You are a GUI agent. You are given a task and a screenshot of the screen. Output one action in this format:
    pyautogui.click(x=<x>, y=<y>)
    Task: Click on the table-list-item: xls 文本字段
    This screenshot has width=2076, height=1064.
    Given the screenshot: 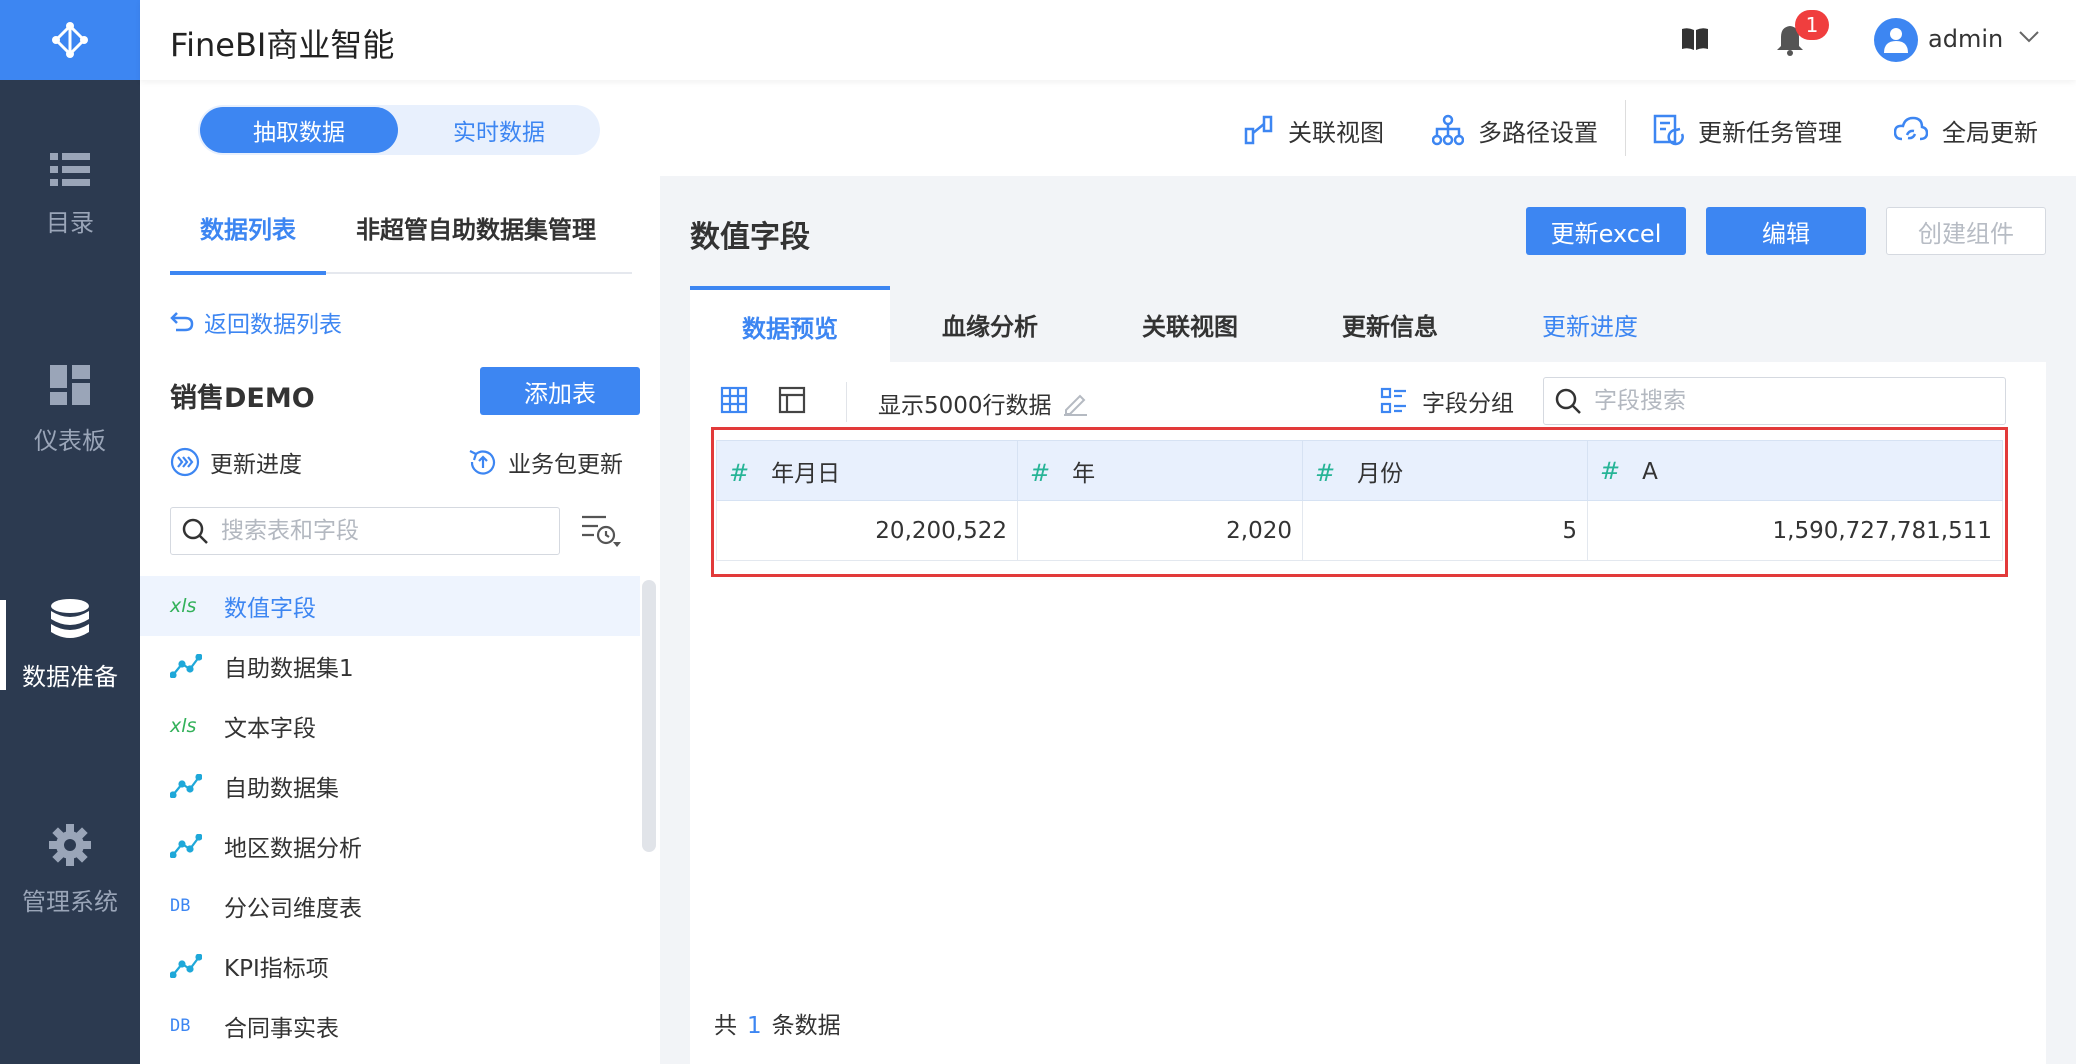 What is the action you would take?
    pyautogui.click(x=390, y=726)
    